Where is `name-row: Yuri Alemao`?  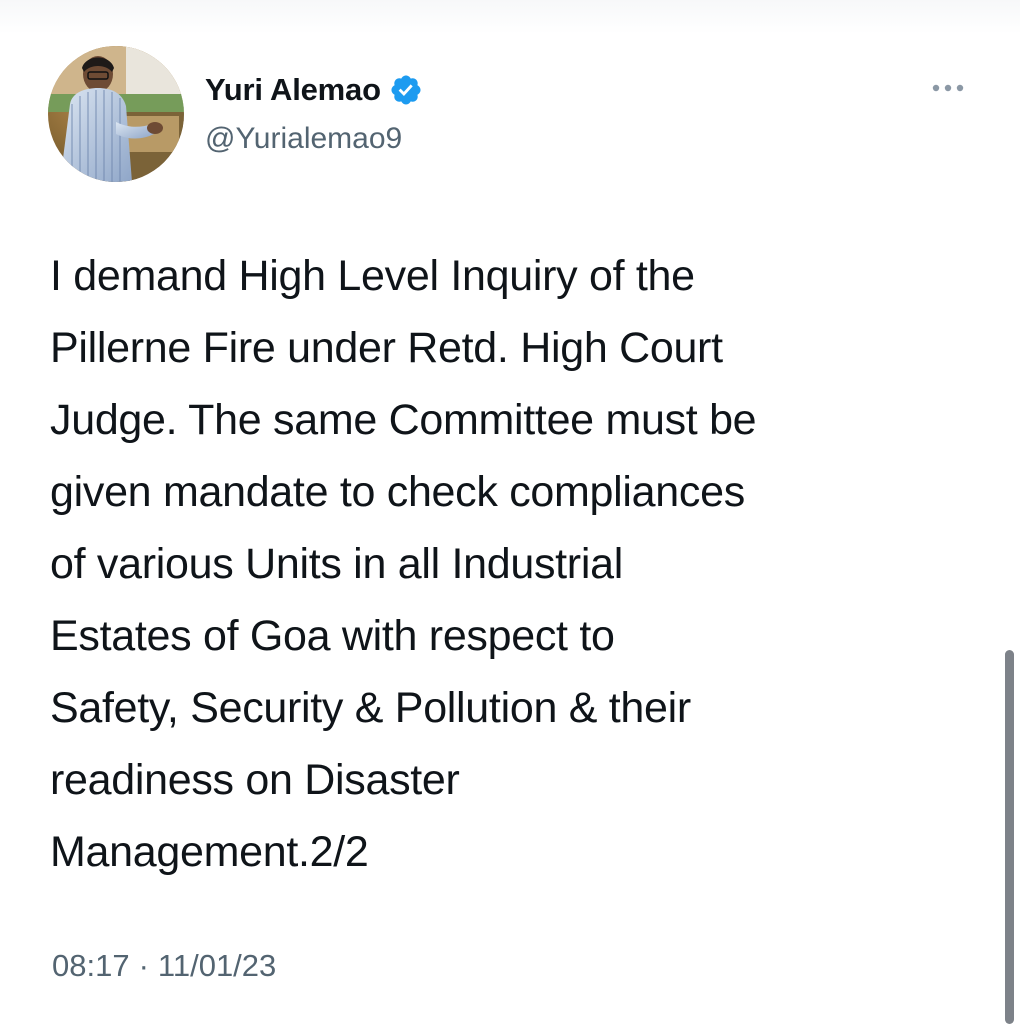
name-row: Yuri Alemao is located at coordinates (515, 90).